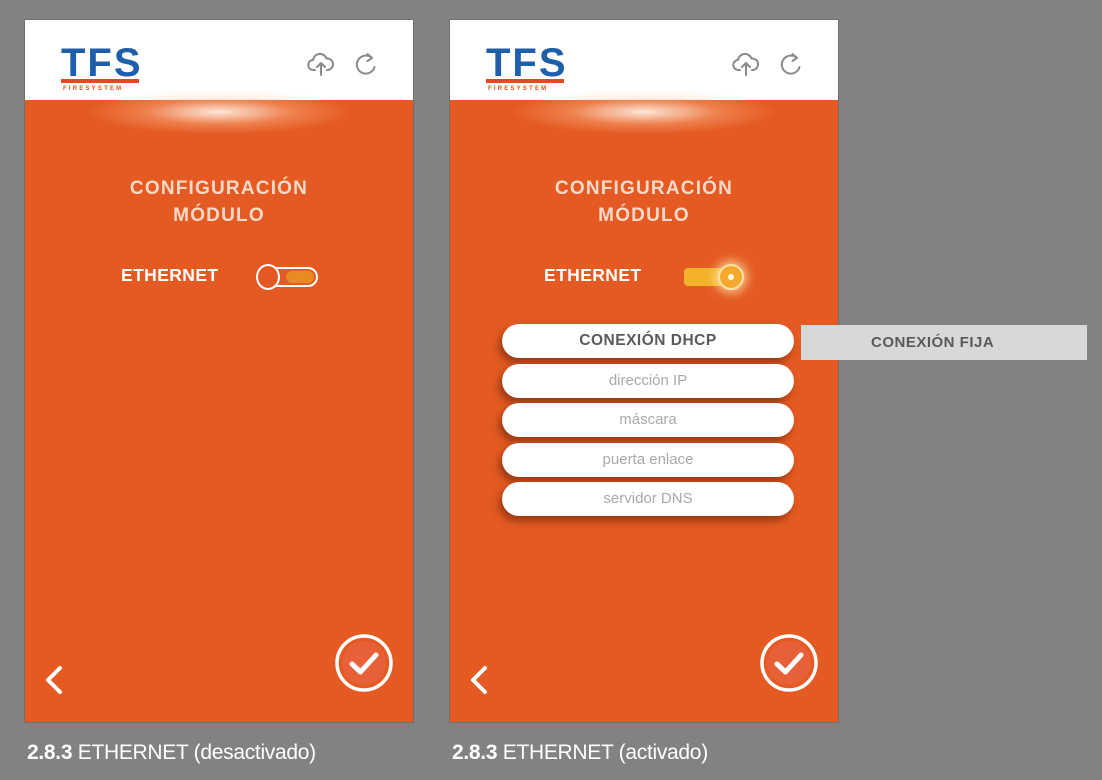  I want to click on gateway-field: puerta enlace, so click(648, 460).